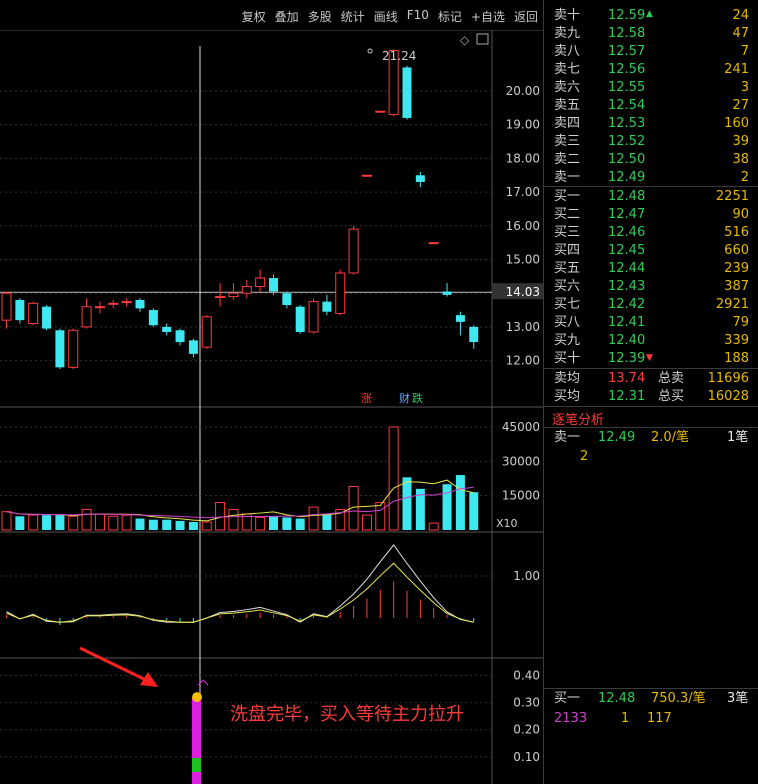 The image size is (758, 784). I want to click on indicator-tick-label: 0.20, so click(526, 730).